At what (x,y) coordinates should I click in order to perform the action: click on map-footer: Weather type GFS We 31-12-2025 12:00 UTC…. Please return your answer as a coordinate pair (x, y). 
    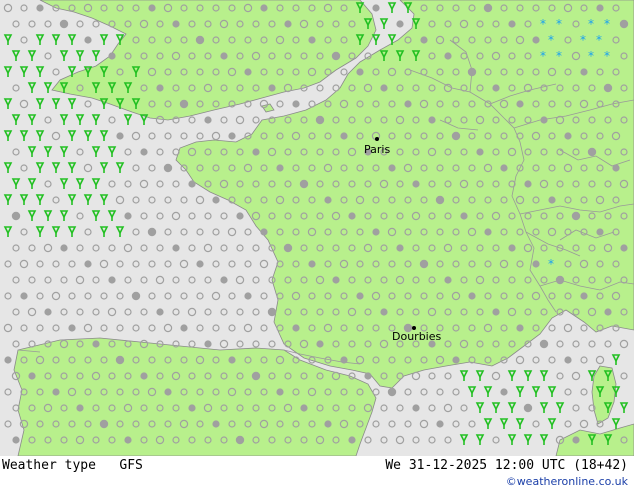
    Looking at the image, I should click on (317, 473).